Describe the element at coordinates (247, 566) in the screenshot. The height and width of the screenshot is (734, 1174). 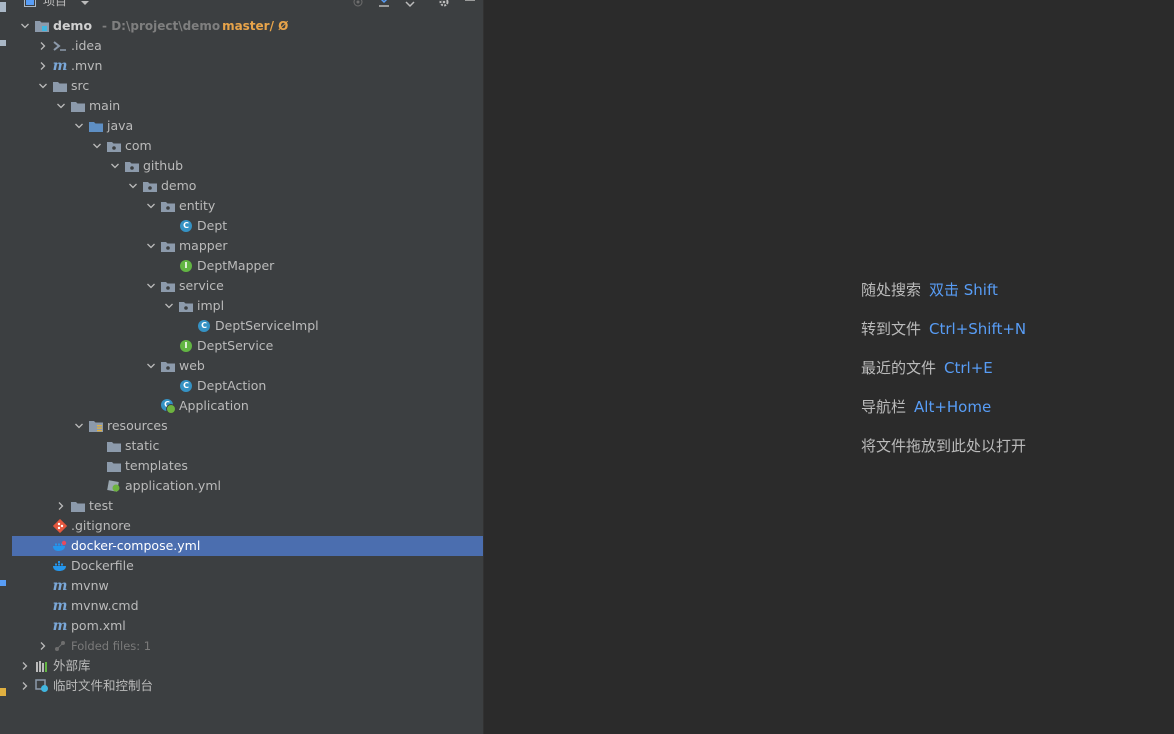
I see `tree-row-dockerfile: Dockerfile` at that location.